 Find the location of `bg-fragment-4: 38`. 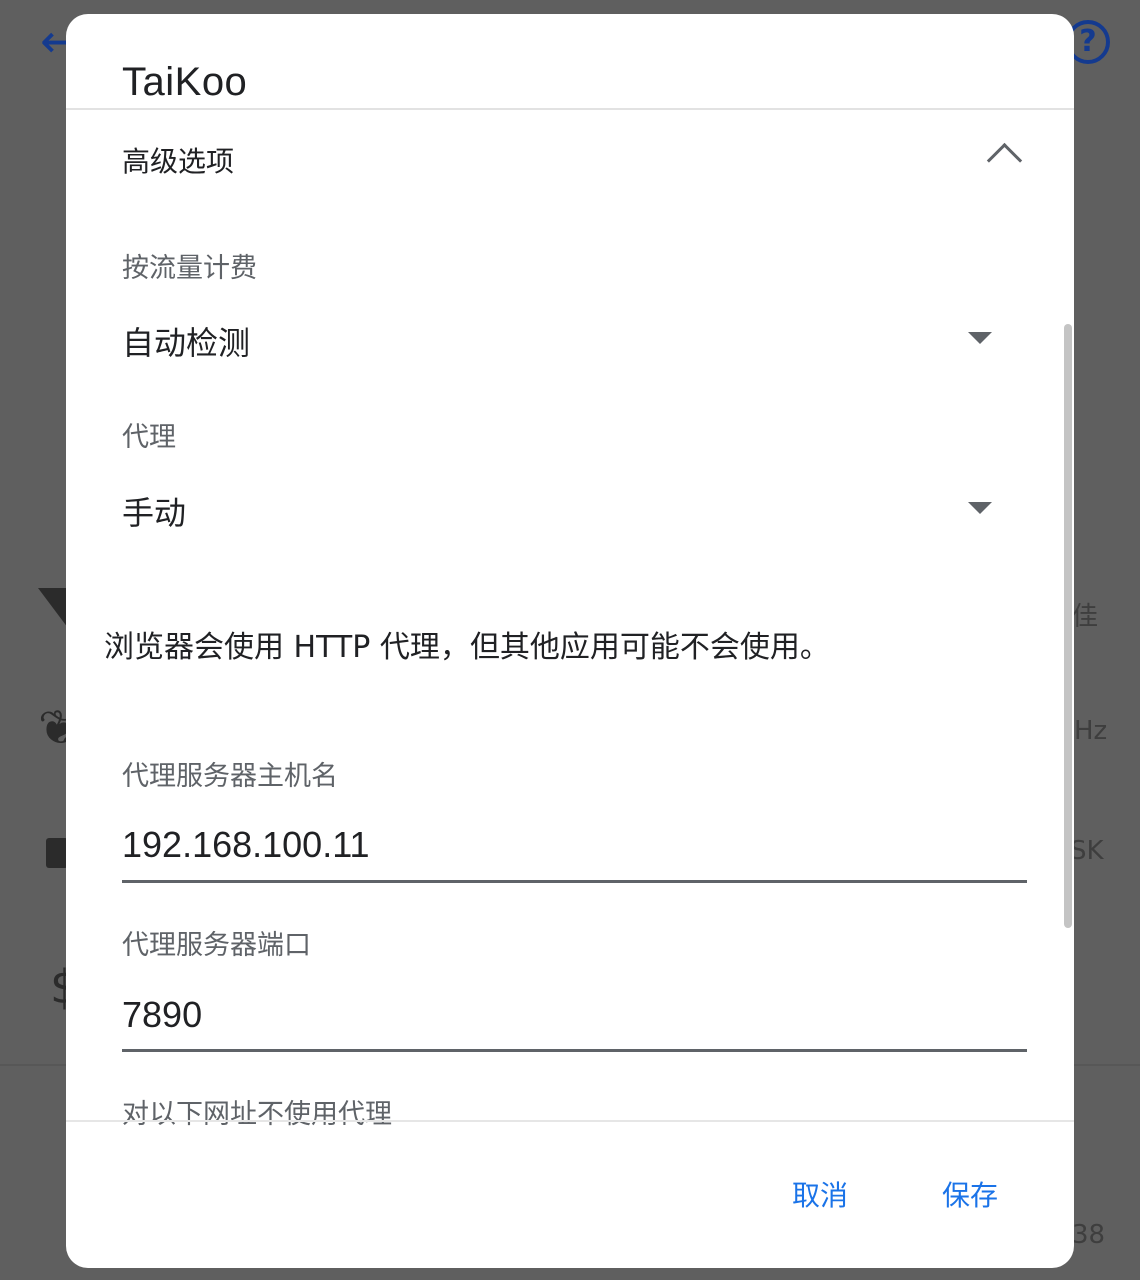

bg-fragment-4: 38 is located at coordinates (1089, 1235).